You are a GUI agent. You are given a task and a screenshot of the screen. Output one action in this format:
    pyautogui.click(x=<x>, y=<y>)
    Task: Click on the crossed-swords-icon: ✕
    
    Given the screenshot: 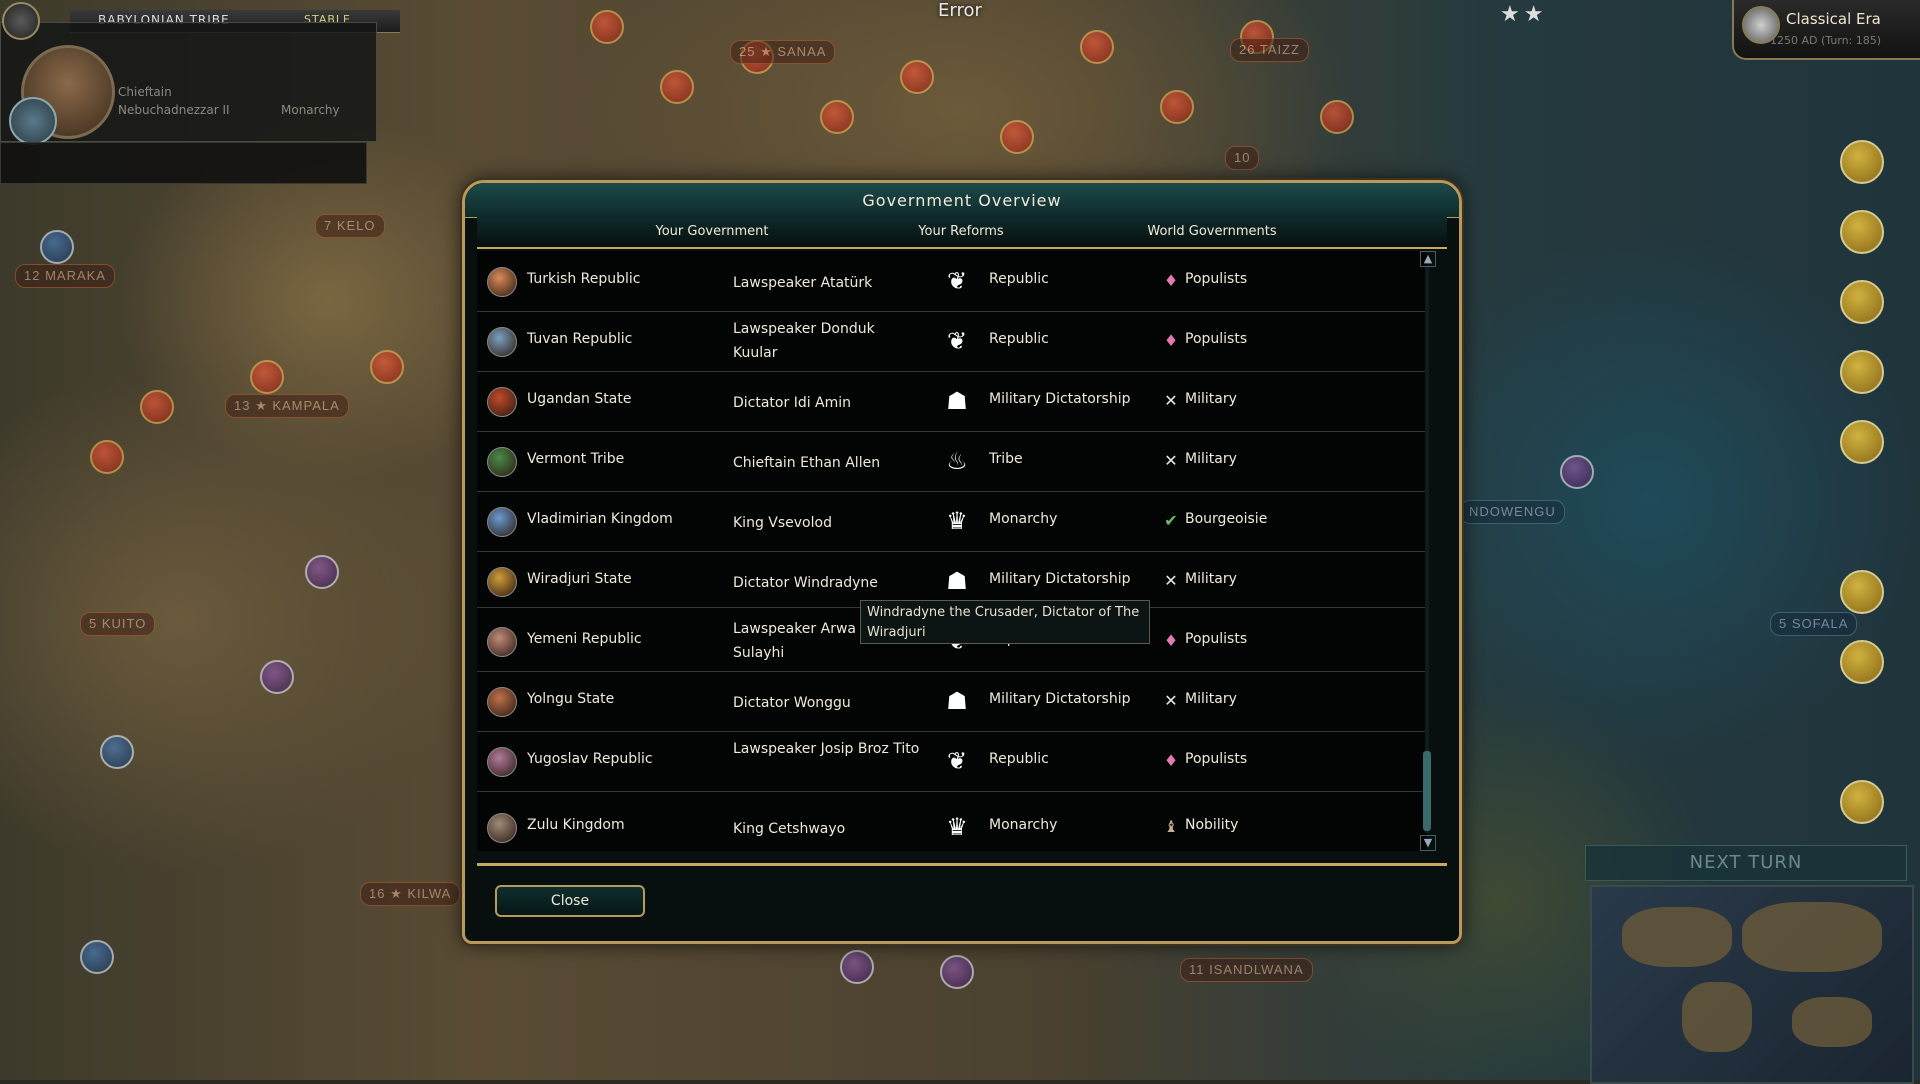 What is the action you would take?
    pyautogui.click(x=1171, y=400)
    